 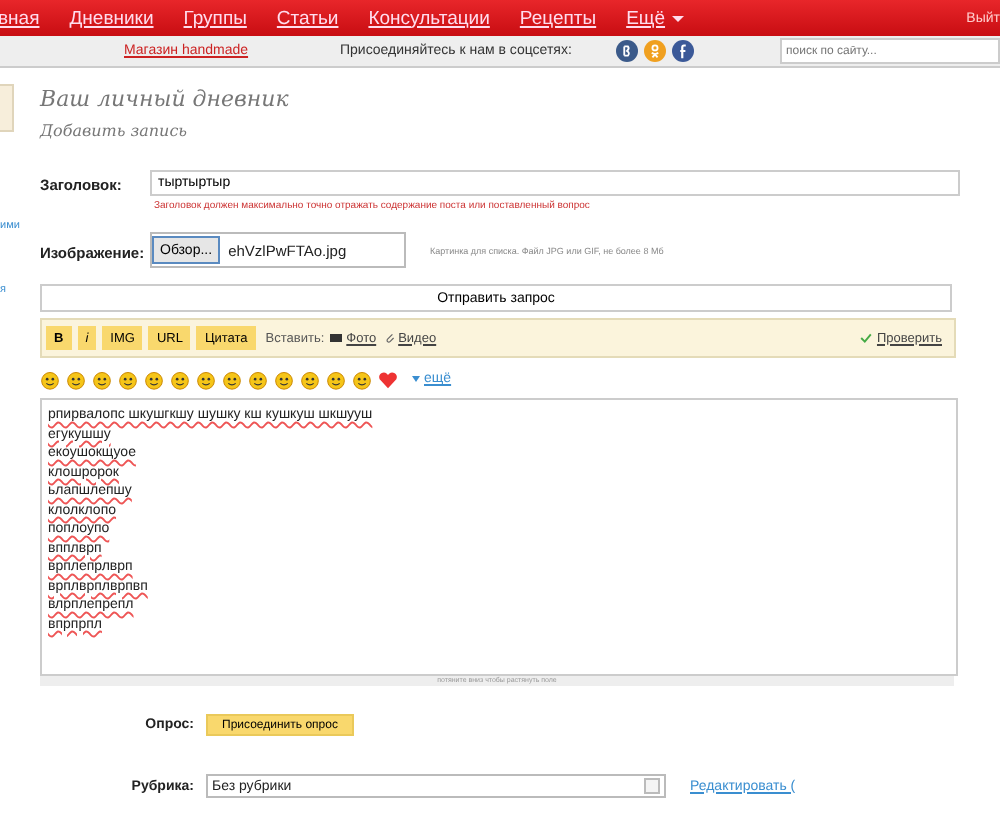 What do you see at coordinates (655, 18) in the screenshot?
I see `nav-link: Ещё` at bounding box center [655, 18].